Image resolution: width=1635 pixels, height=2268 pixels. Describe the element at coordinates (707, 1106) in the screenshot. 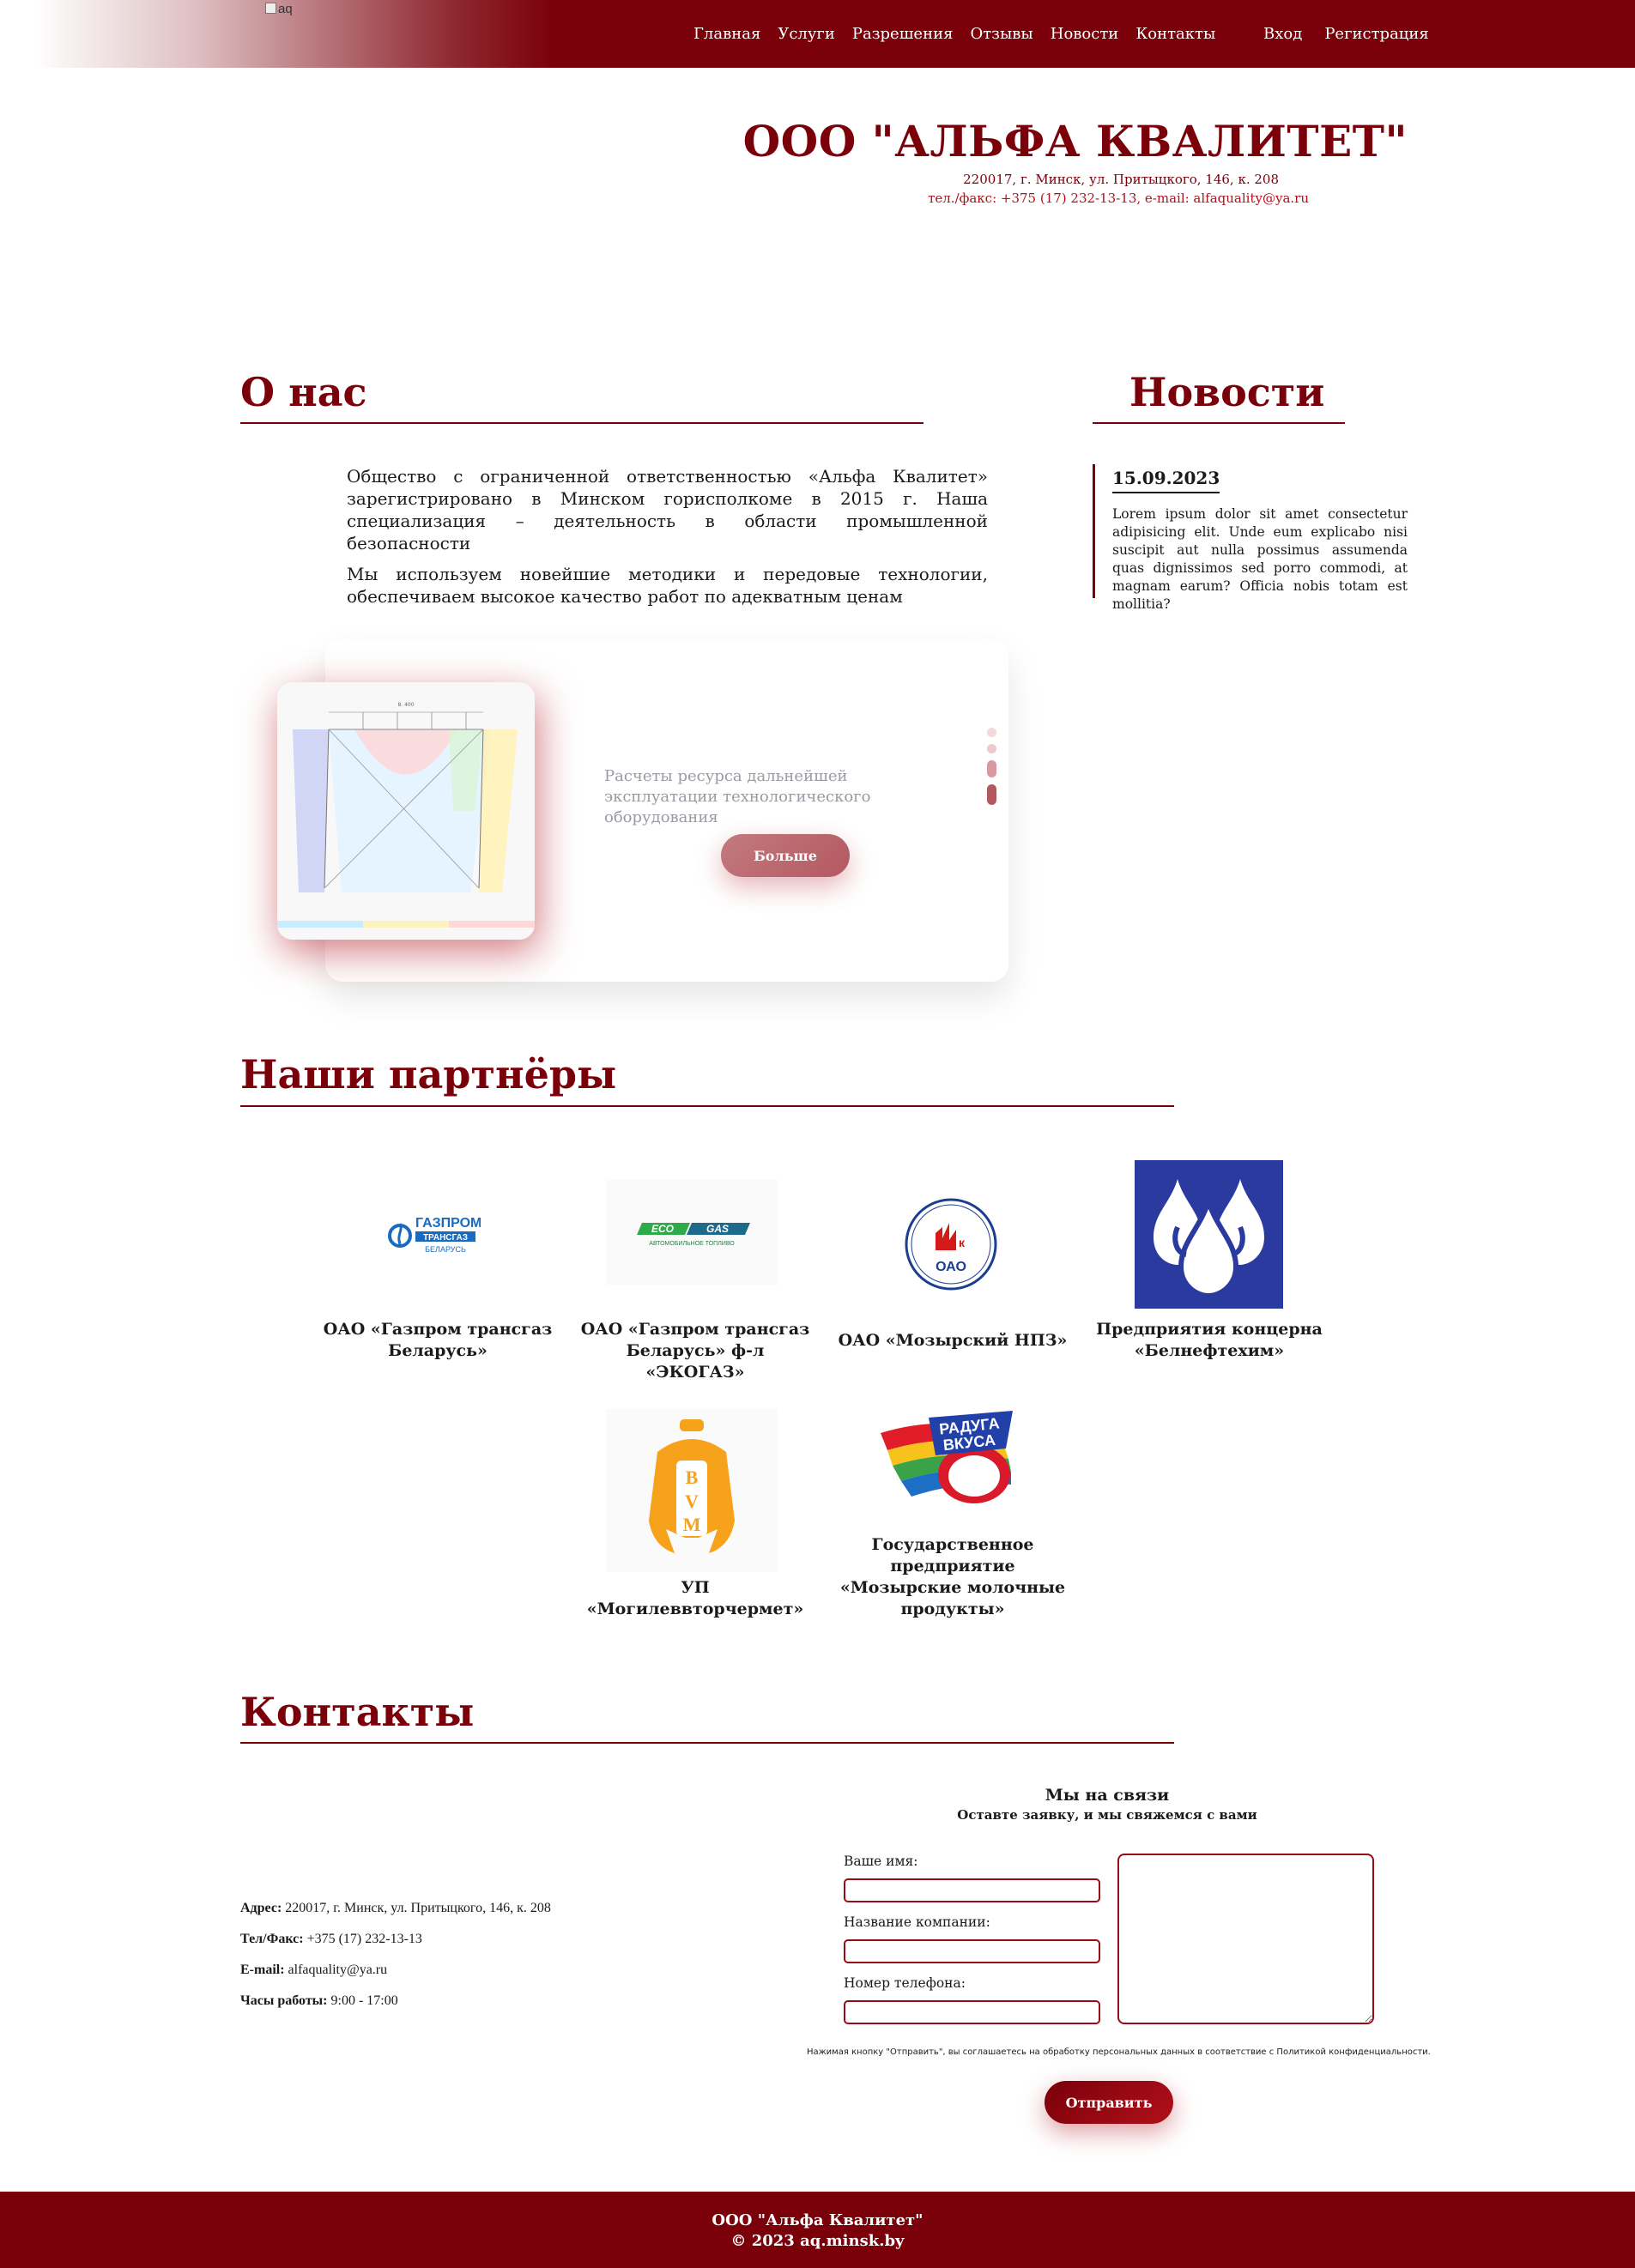

I see `partners-title-underline` at that location.